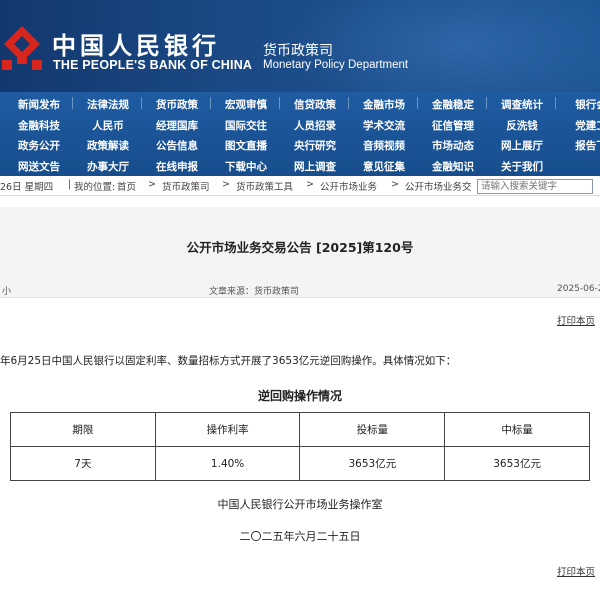 This screenshot has height=600, width=600. What do you see at coordinates (384, 104) in the screenshot?
I see `nav-item-financial-market: 金融市场` at bounding box center [384, 104].